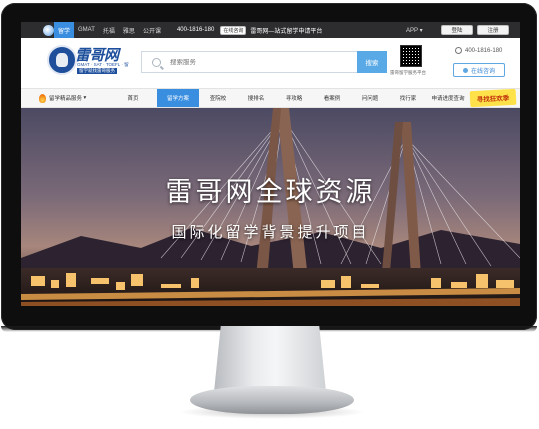 The image size is (539, 429). I want to click on phone-icon, so click(458, 50).